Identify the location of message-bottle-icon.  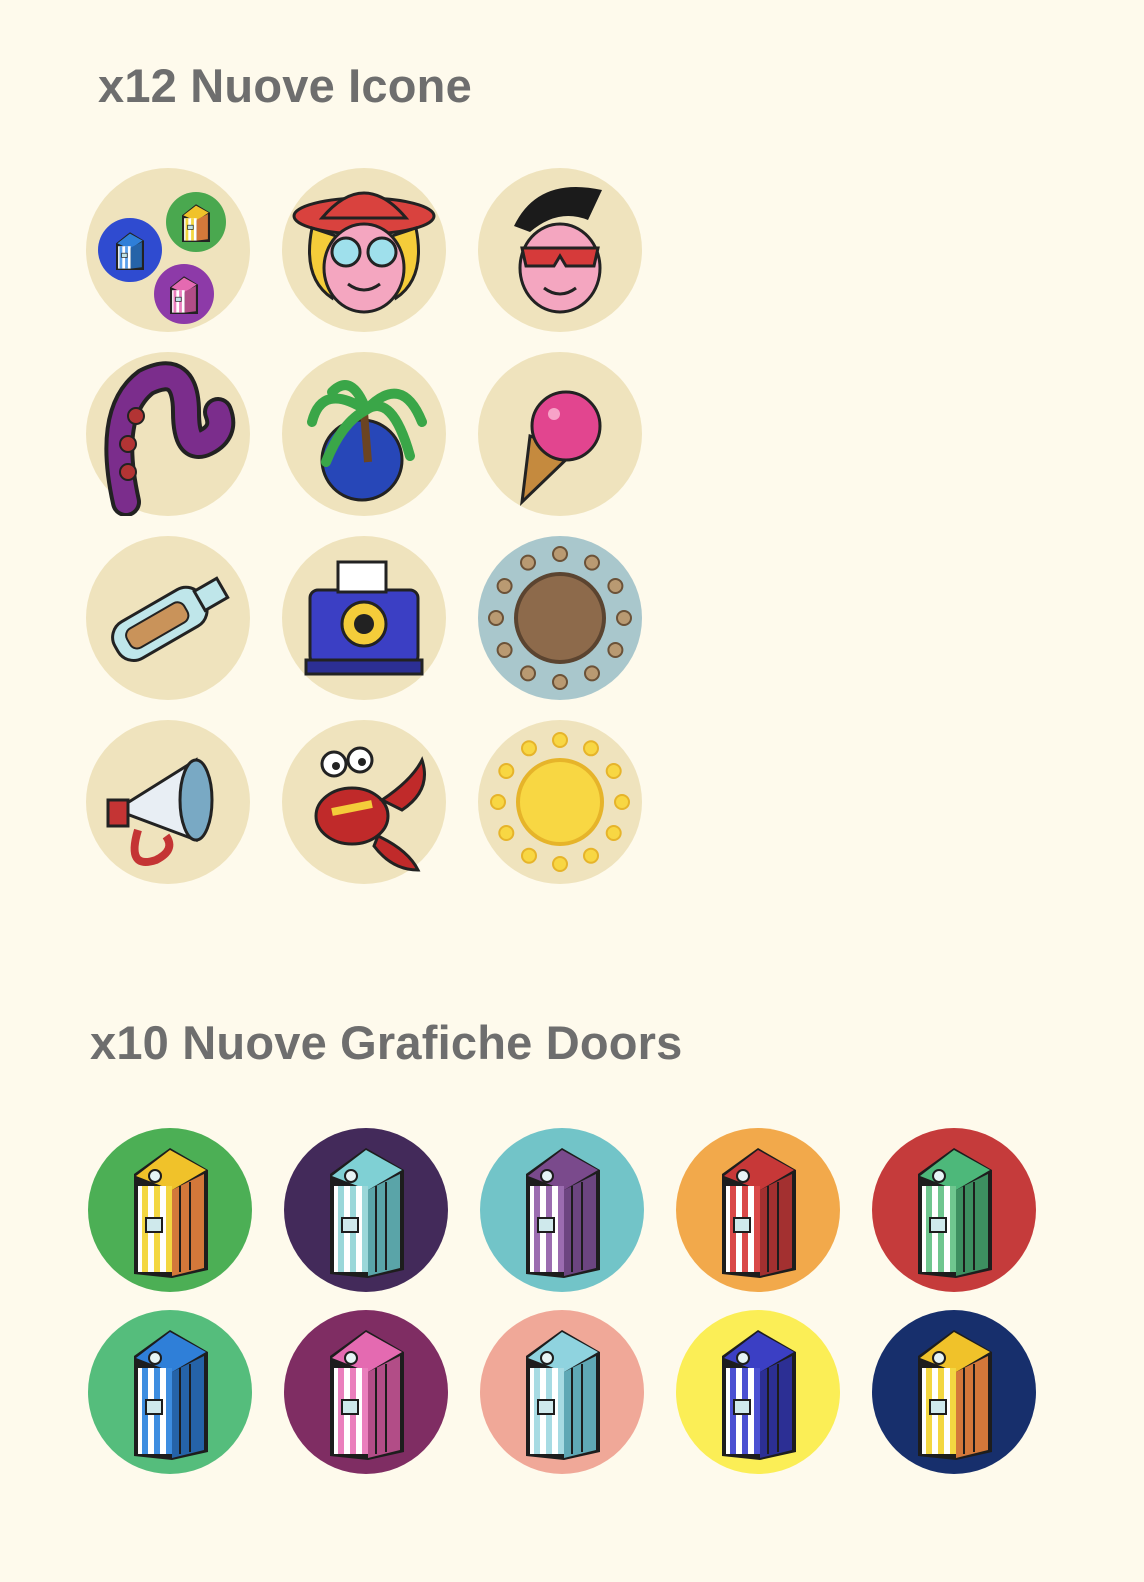
(170, 619).